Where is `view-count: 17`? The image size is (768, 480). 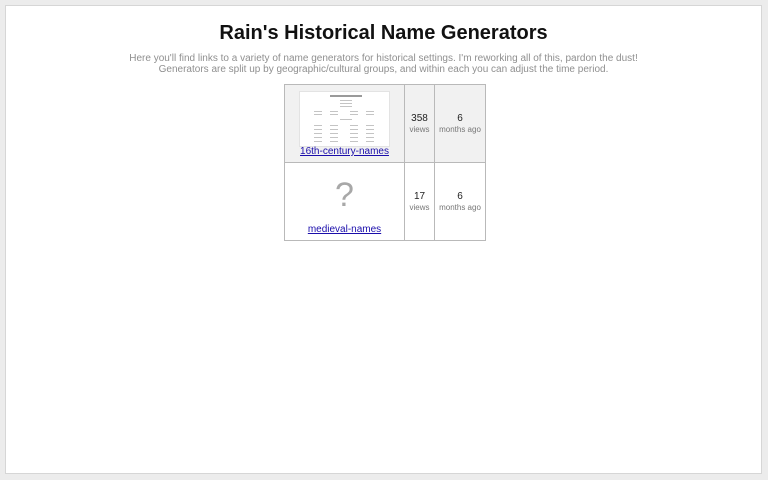 view-count: 17 is located at coordinates (419, 196).